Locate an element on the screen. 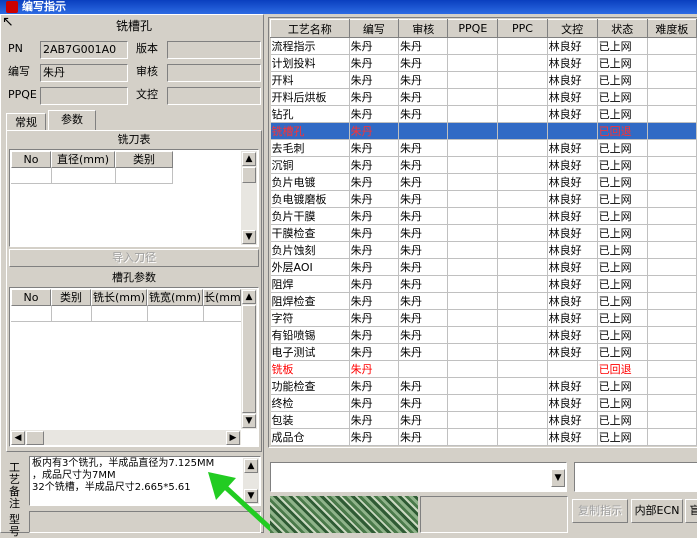 The width and height of the screenshot is (697, 538). ppqe-field is located at coordinates (84, 96).